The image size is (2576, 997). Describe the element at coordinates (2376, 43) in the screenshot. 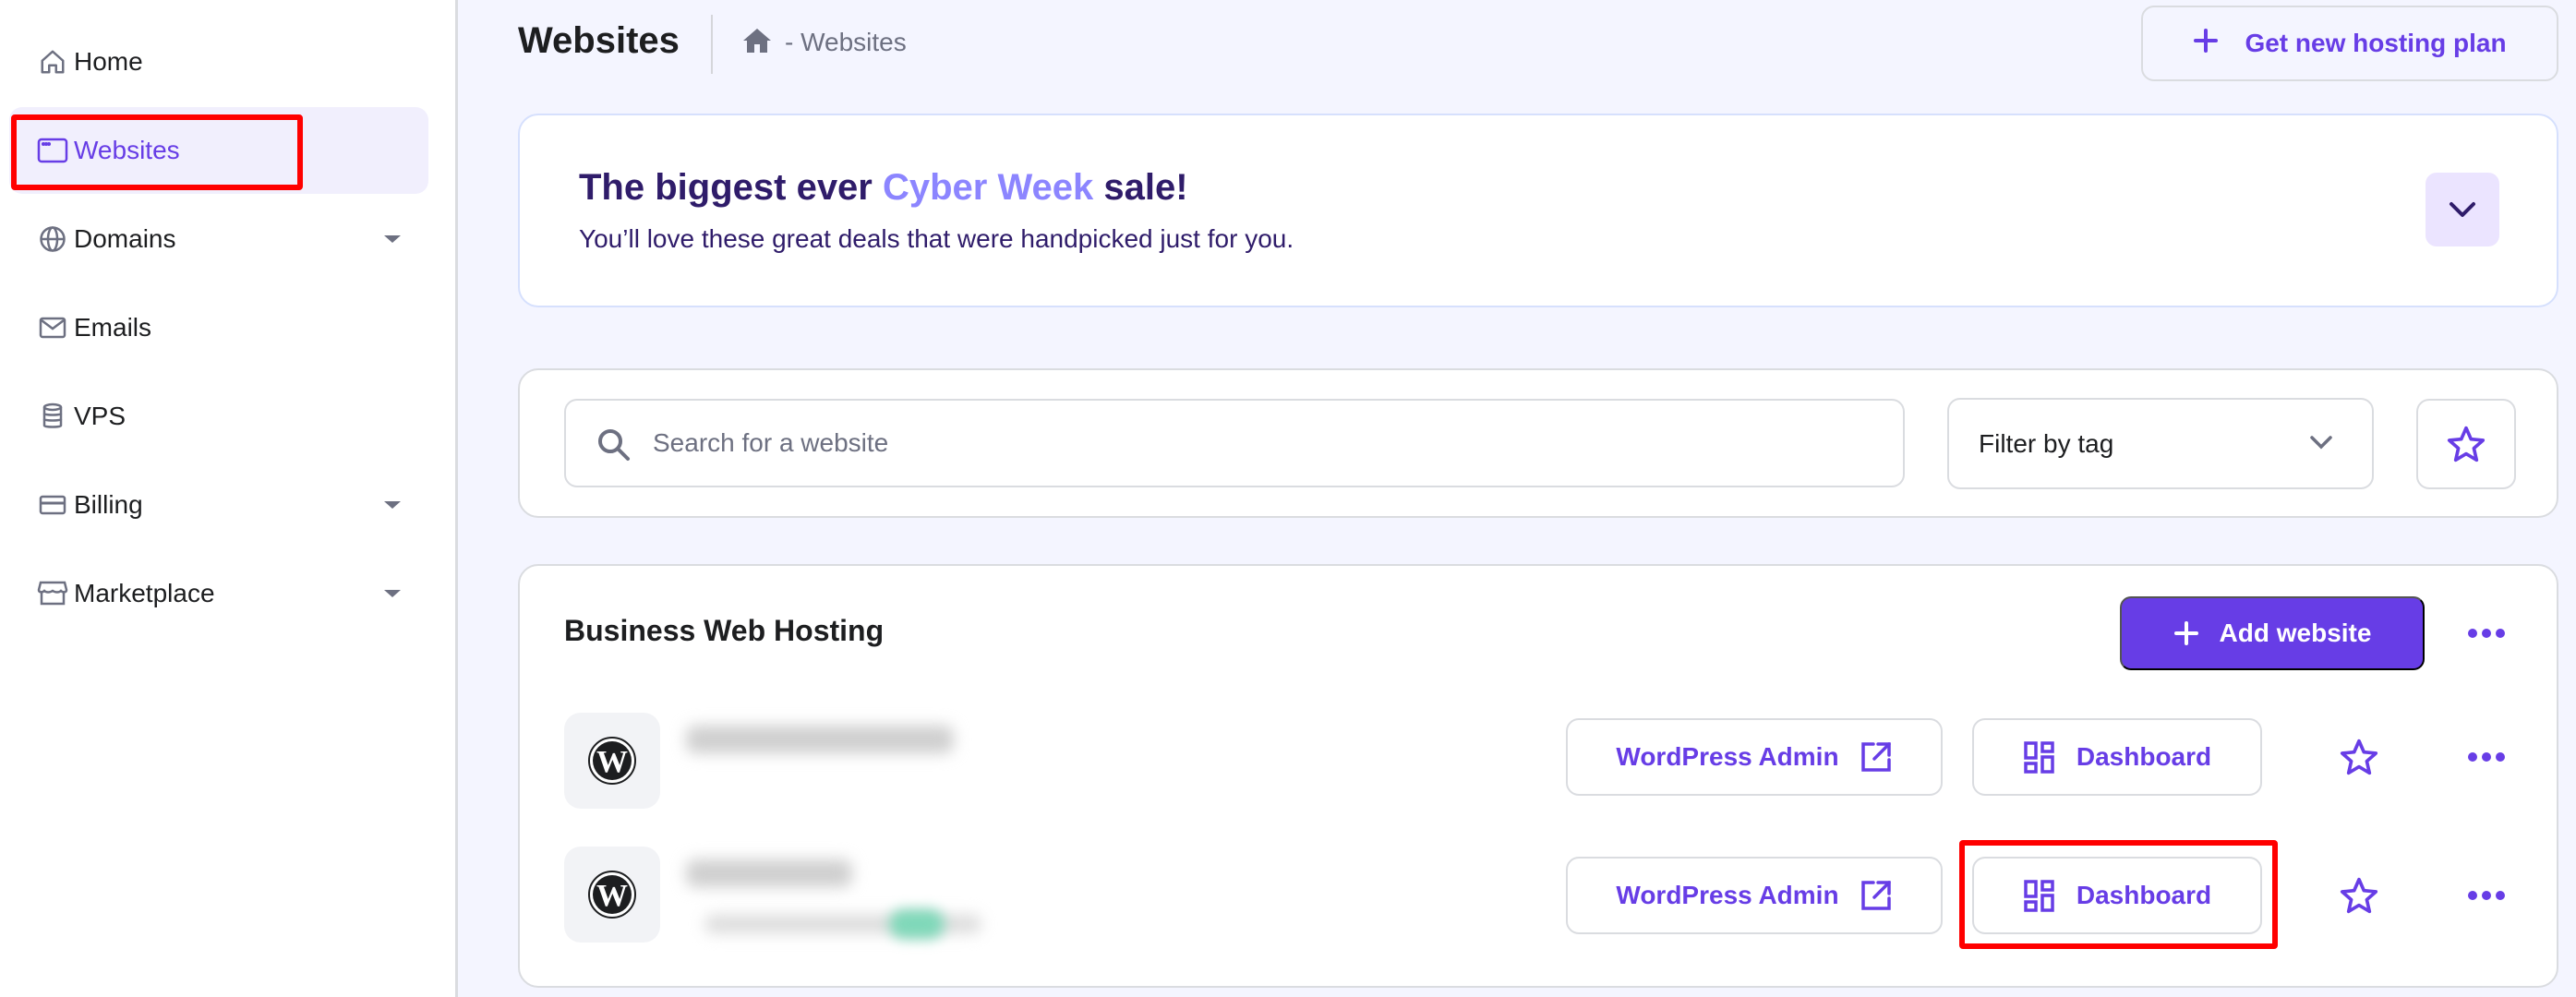

I see `get-new-hosting-plan-label: Get new hosting plan` at that location.